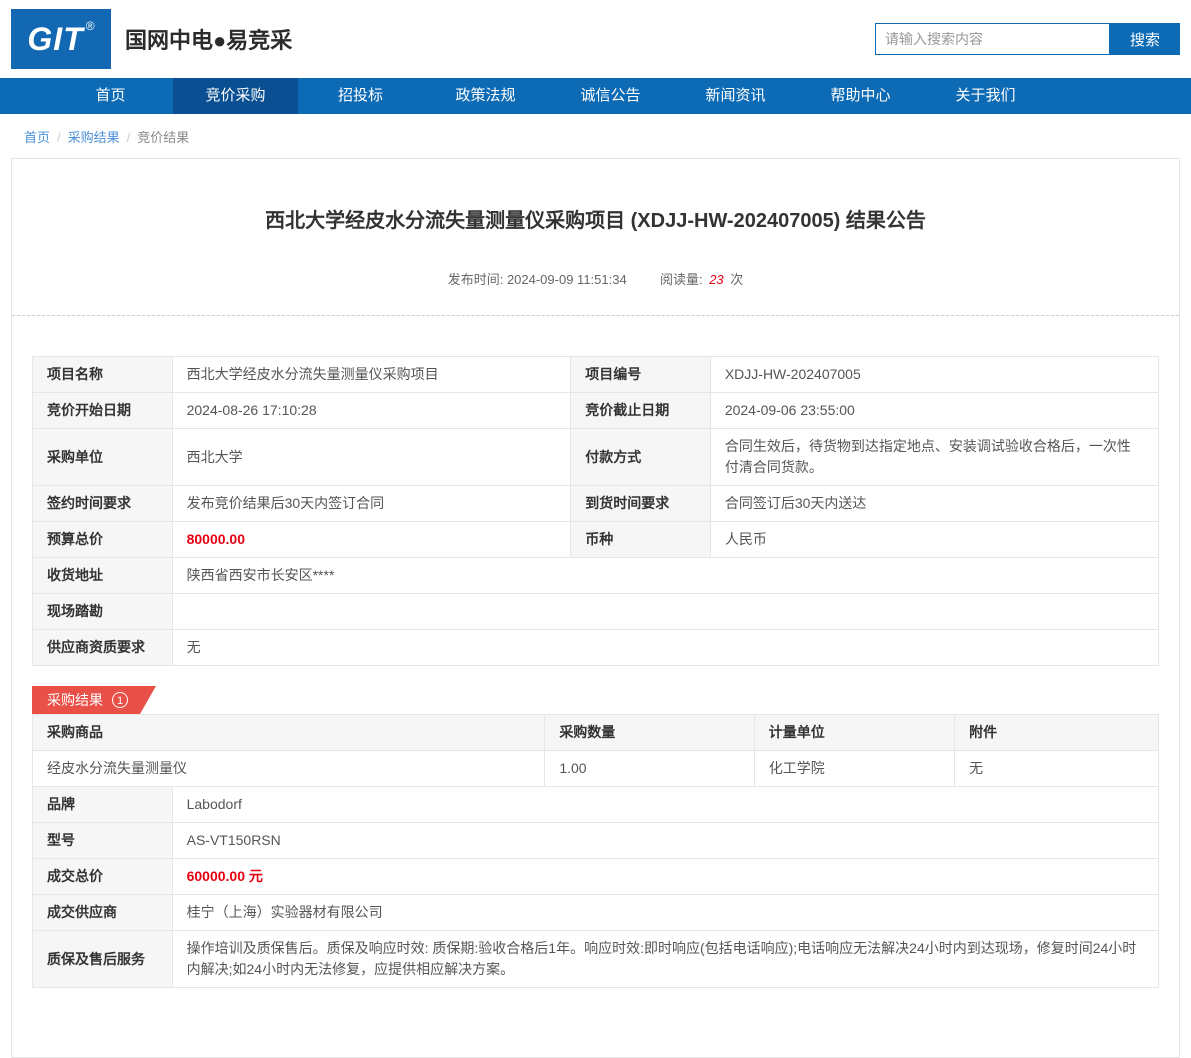  What do you see at coordinates (665, 647) in the screenshot?
I see `field-value: 无` at bounding box center [665, 647].